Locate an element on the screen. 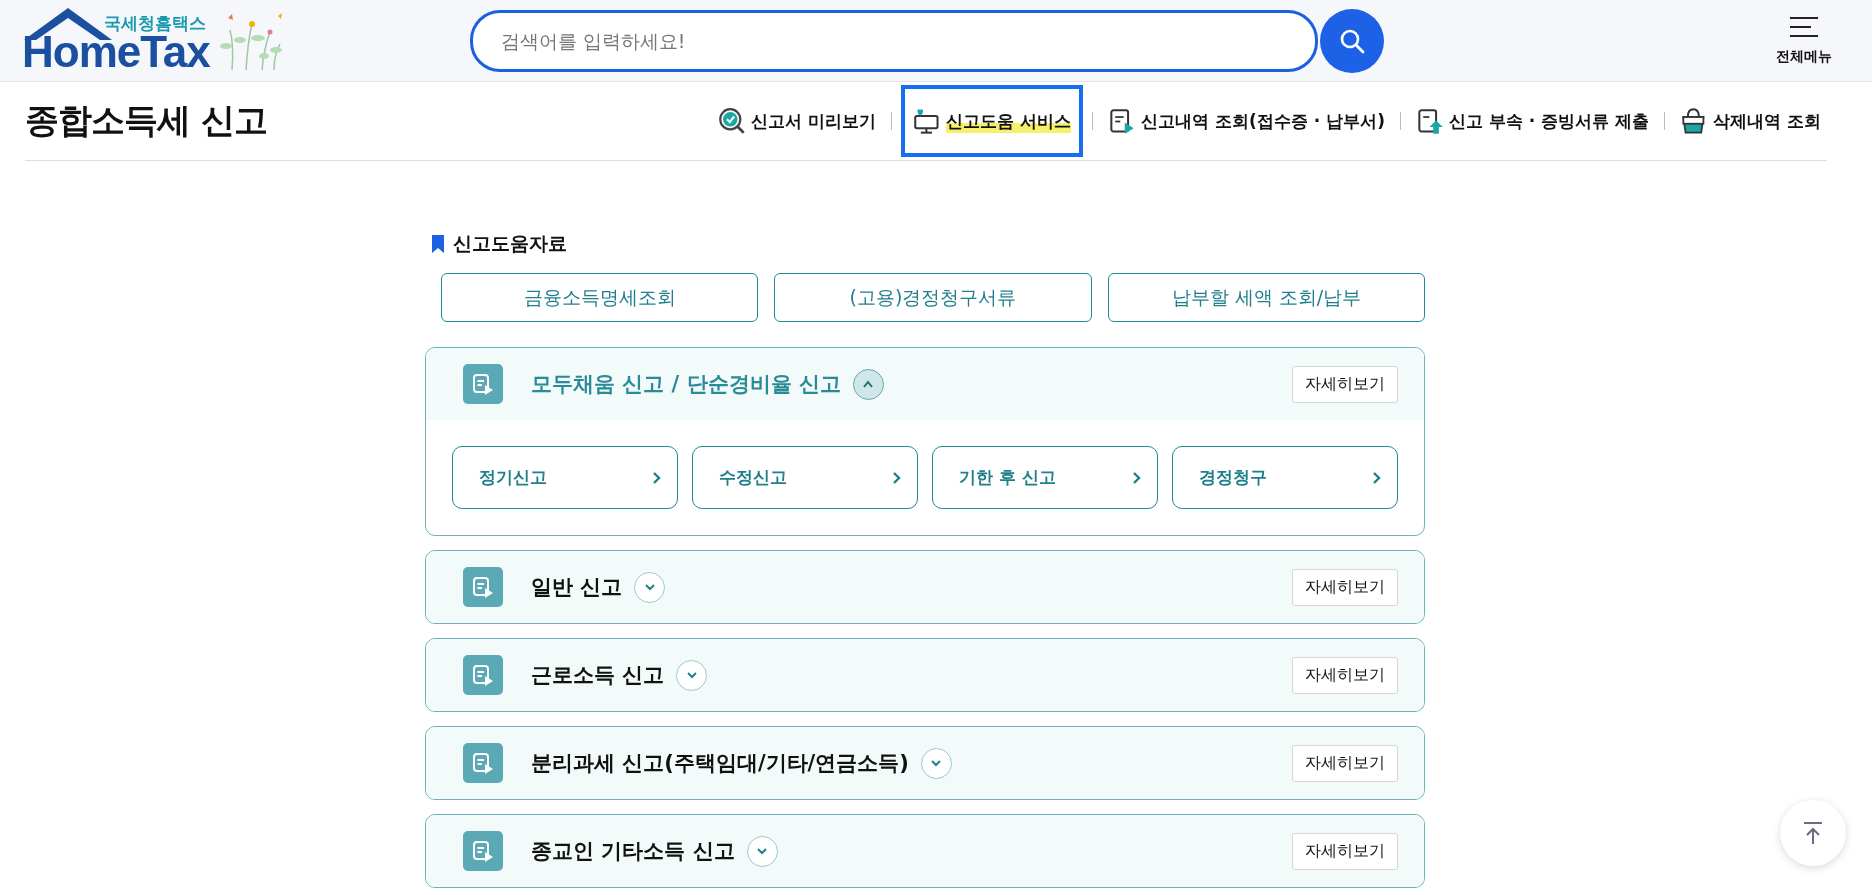 This screenshot has height=895, width=1872. section-title: 신고도움자료 is located at coordinates (510, 243).